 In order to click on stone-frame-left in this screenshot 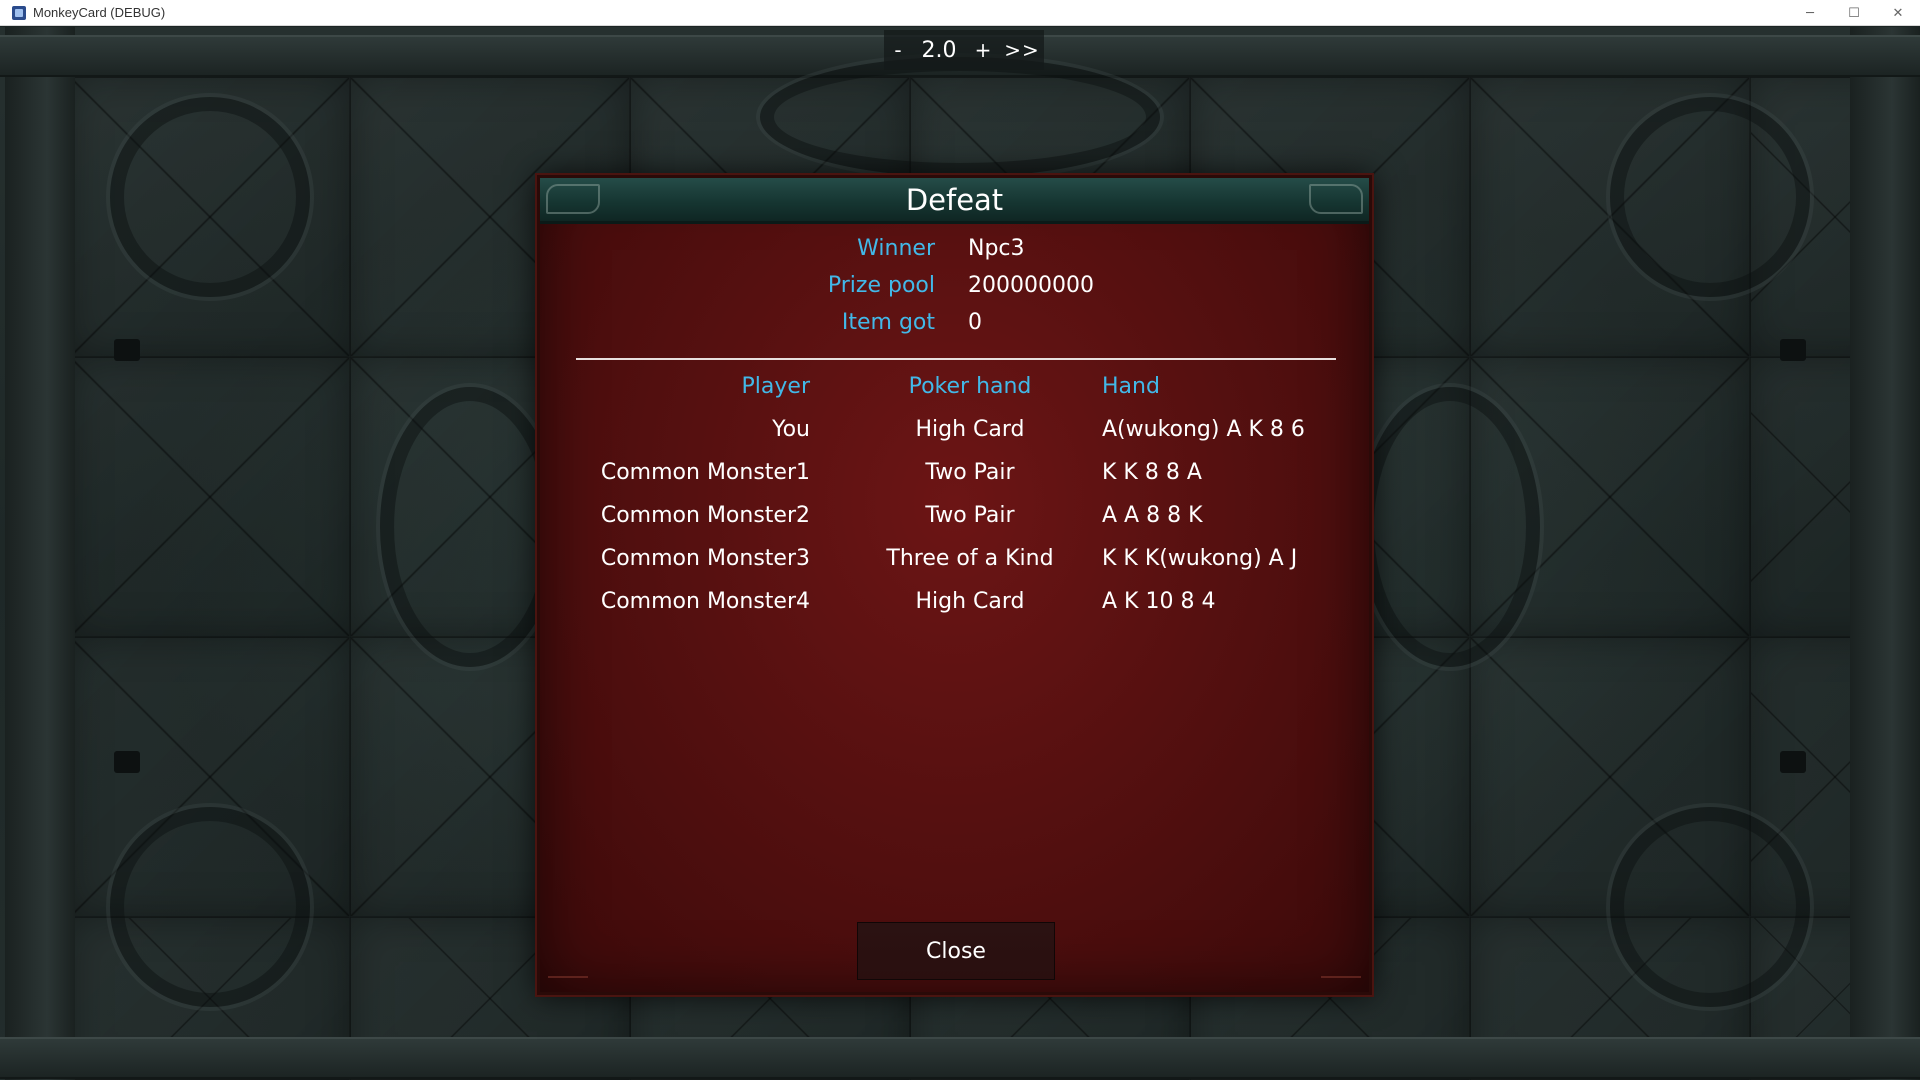, I will do `click(40, 553)`.